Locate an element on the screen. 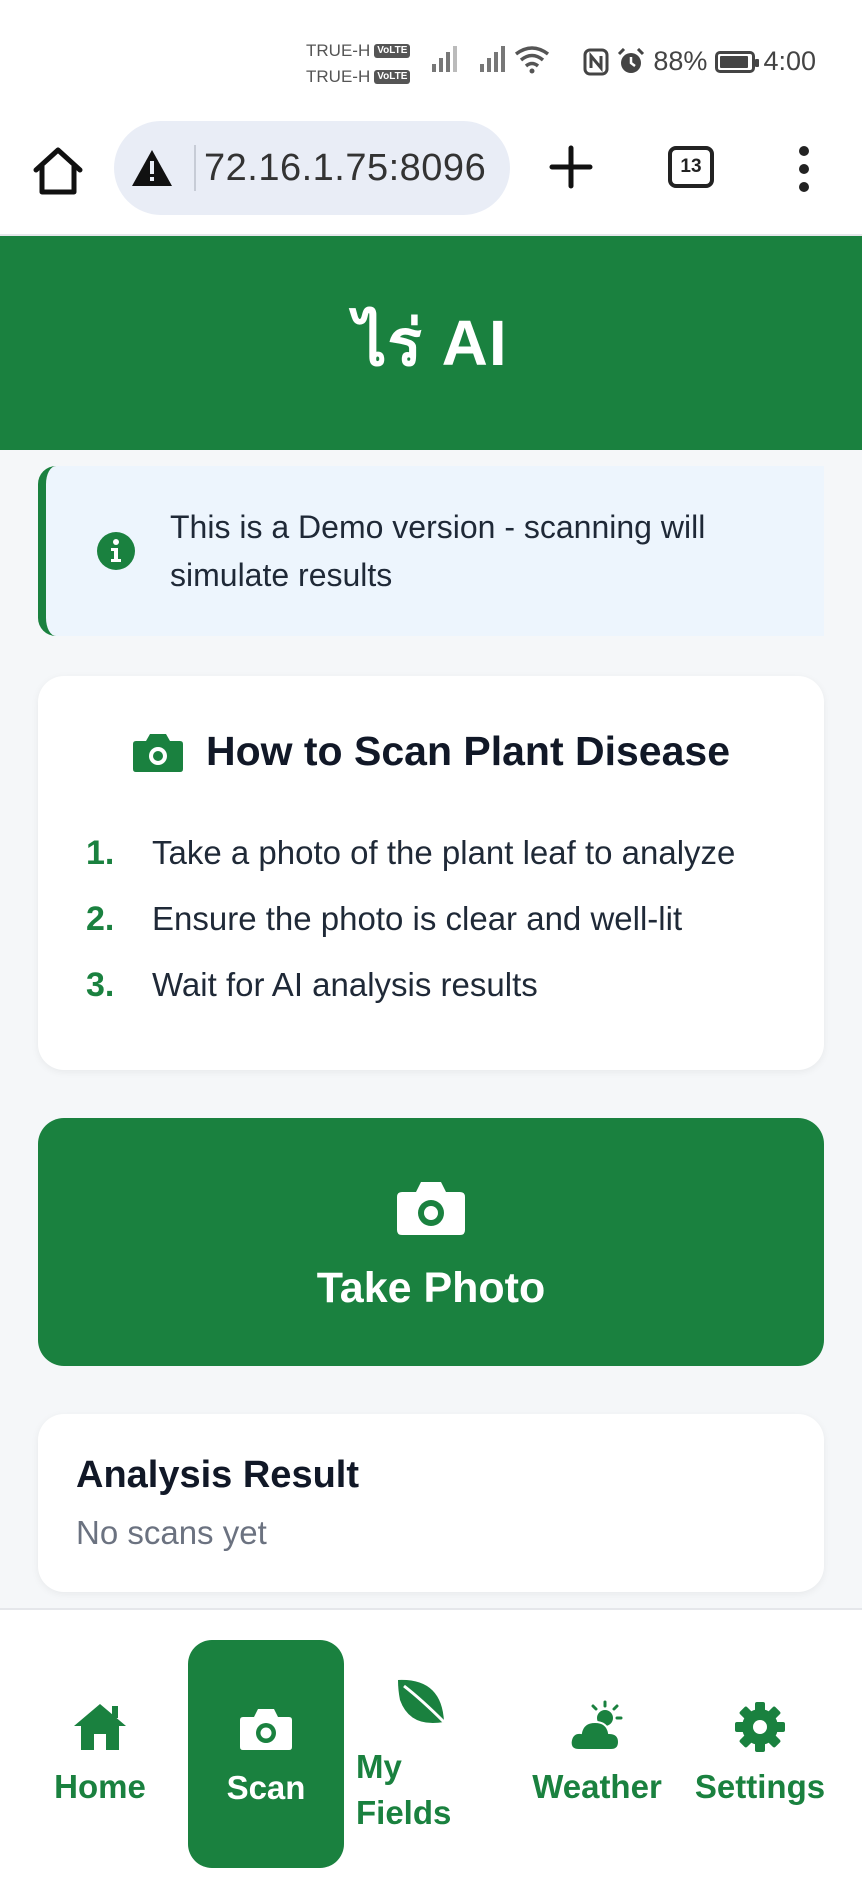 Image resolution: width=862 pixels, height=1896 pixels. battery-percent: 88% is located at coordinates (680, 61).